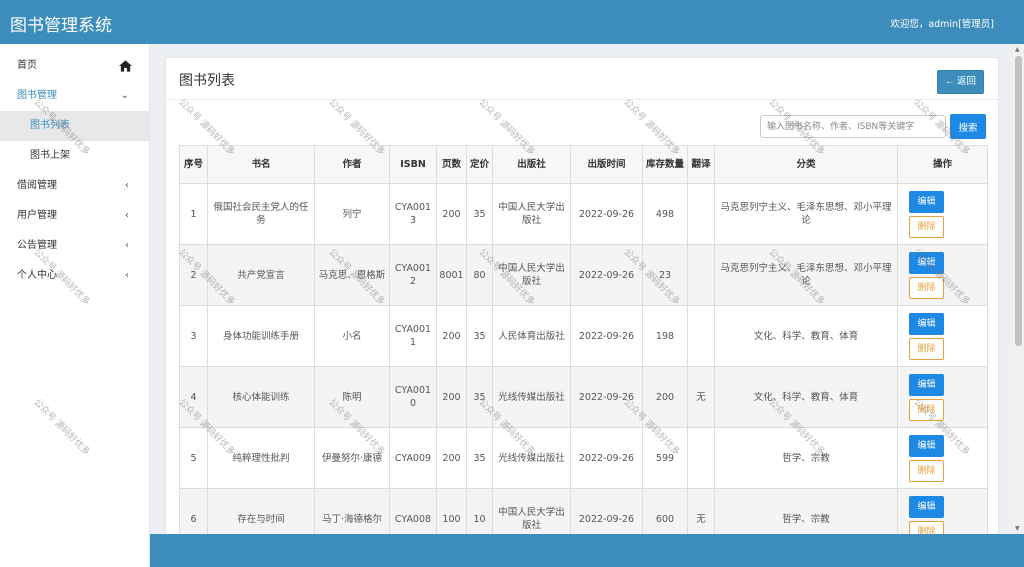  Describe the element at coordinates (1018, 201) in the screenshot. I see `scroll-thumb` at that location.